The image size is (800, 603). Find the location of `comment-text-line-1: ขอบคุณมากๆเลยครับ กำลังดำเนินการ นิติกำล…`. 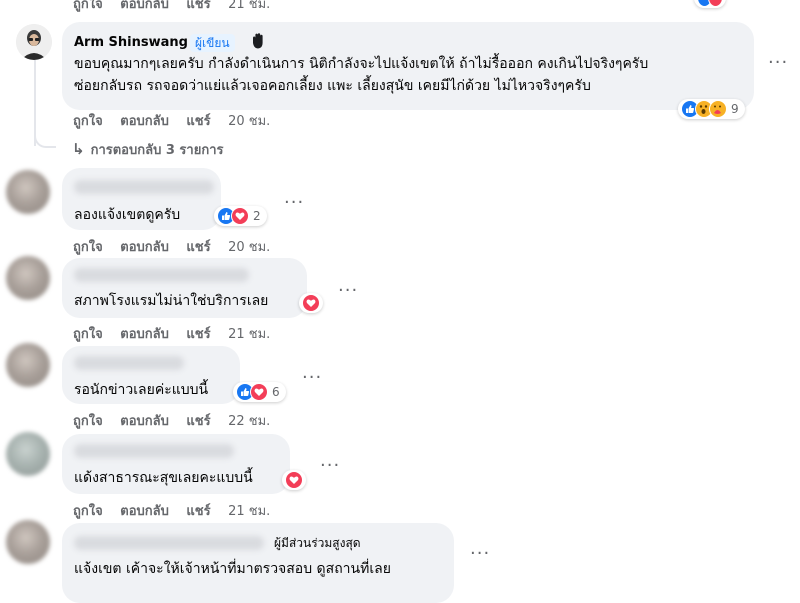

comment-text-line-1: ขอบคุณมากๆเลยครับ กำลังดำเนินการ นิติกำล… is located at coordinates (361, 64).